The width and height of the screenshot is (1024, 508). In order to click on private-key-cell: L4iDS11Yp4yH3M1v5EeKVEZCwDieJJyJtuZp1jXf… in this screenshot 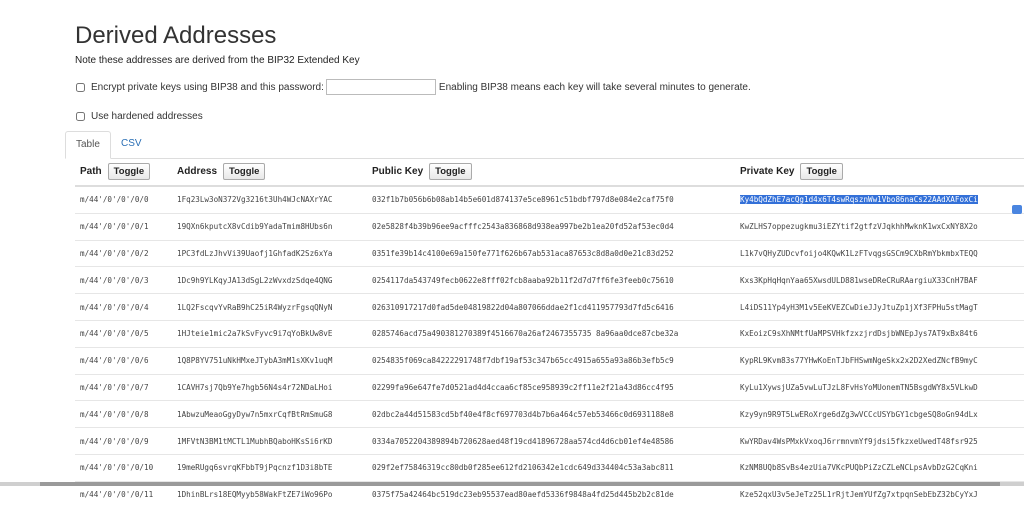, I will do `click(879, 307)`.